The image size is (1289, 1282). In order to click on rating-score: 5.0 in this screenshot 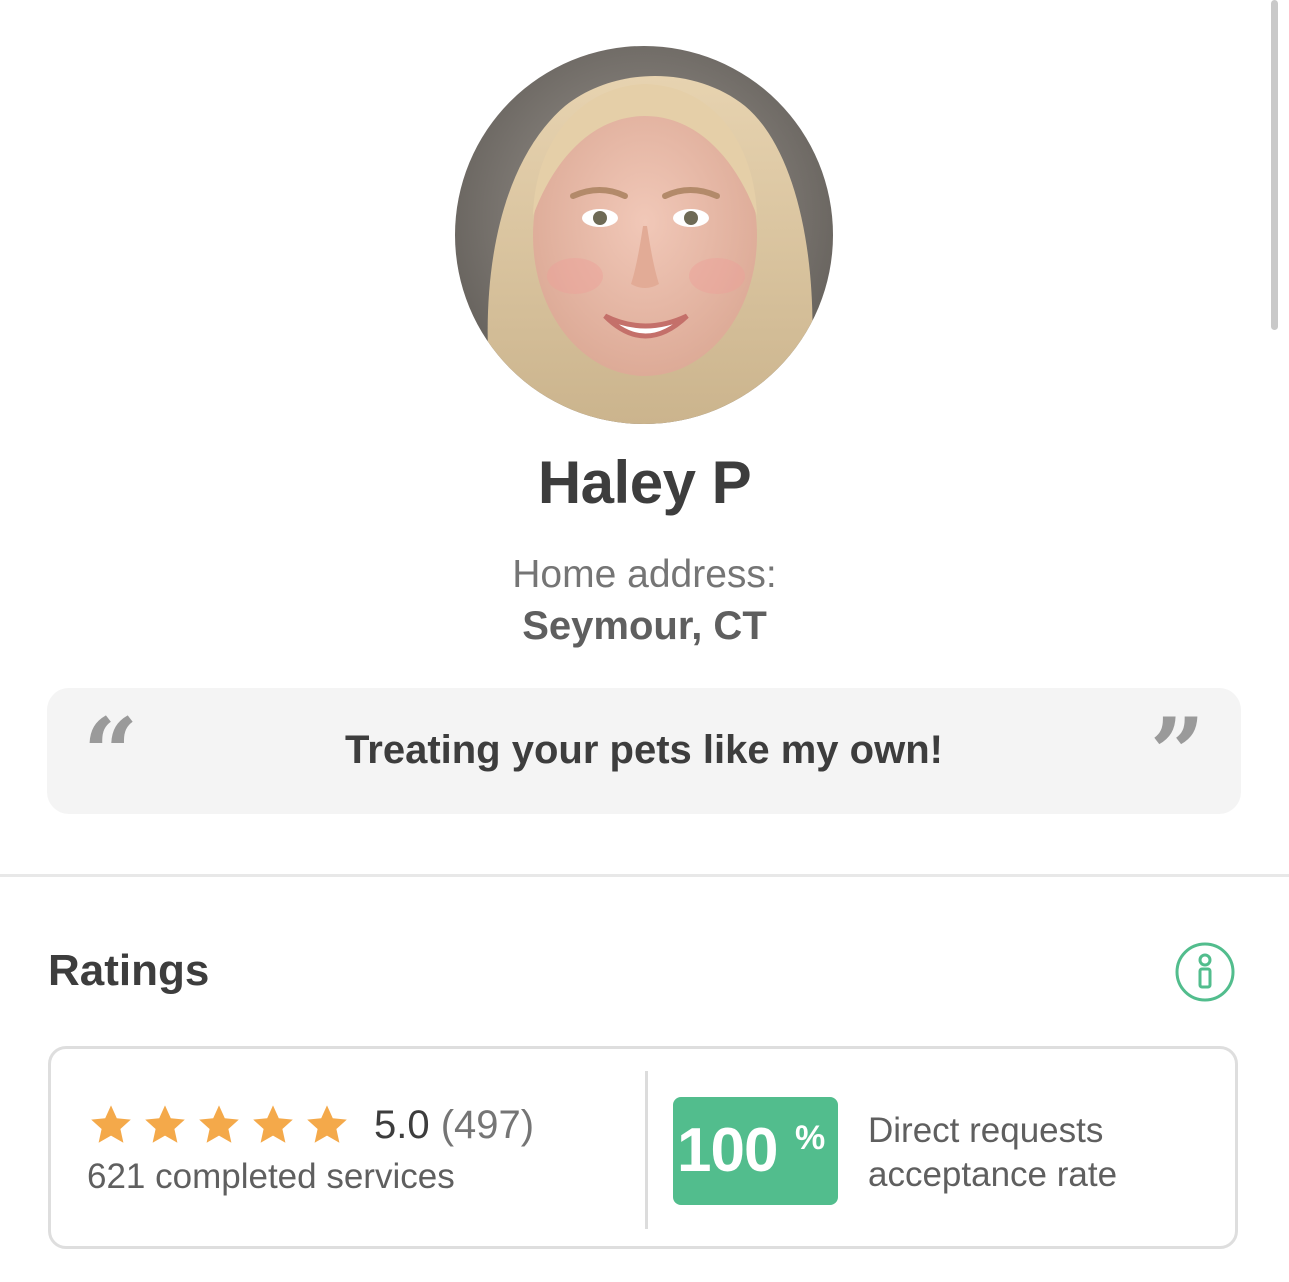, I will do `click(402, 1125)`.